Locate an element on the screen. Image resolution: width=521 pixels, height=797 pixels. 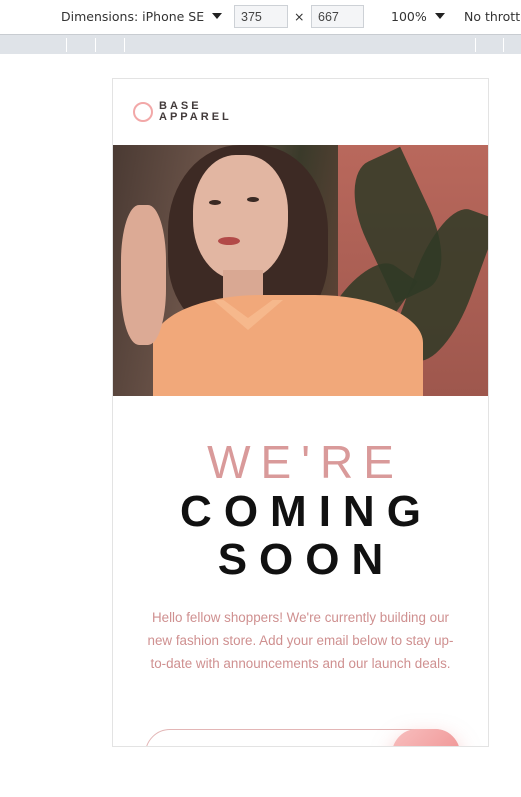
brand-logo: BASE APPAREL is located at coordinates (182, 112).